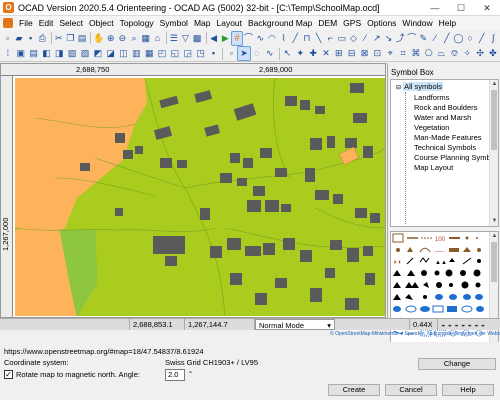 This screenshot has width=500, height=400. I want to click on draw-grid-icon: #, so click(237, 38).